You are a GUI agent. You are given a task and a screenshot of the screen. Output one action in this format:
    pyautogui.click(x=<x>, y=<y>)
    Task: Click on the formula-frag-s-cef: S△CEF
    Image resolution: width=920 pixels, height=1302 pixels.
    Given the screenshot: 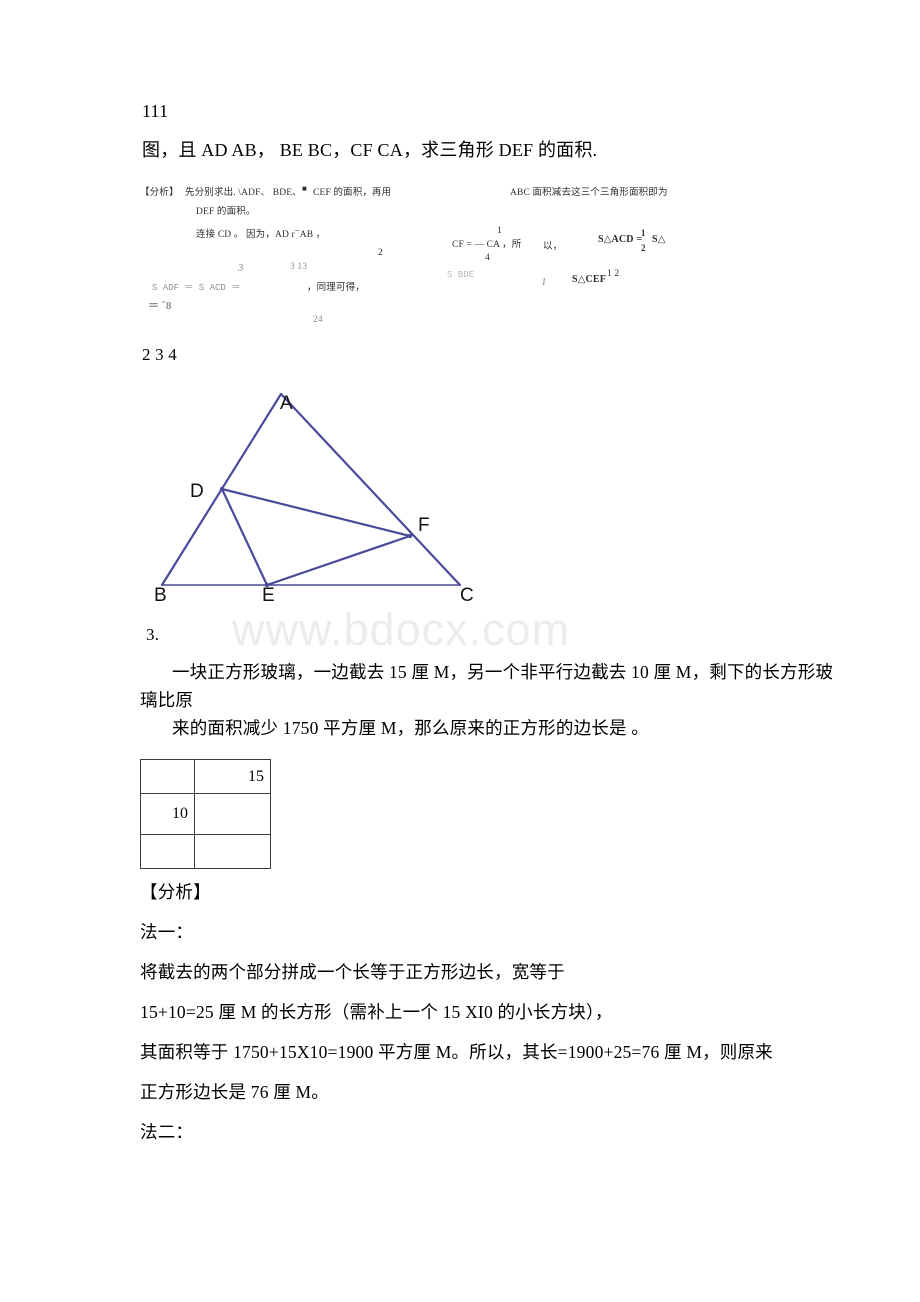 What is the action you would take?
    pyautogui.click(x=589, y=279)
    